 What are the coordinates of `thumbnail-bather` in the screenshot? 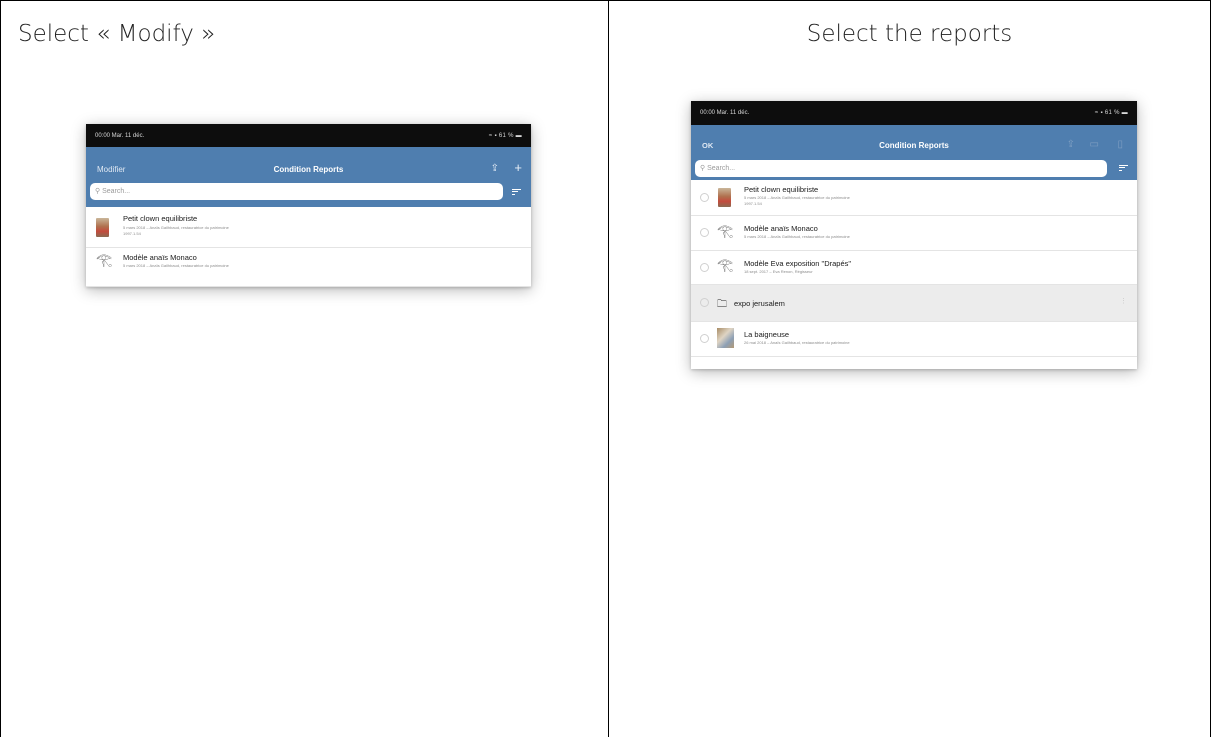 It's located at (725, 338).